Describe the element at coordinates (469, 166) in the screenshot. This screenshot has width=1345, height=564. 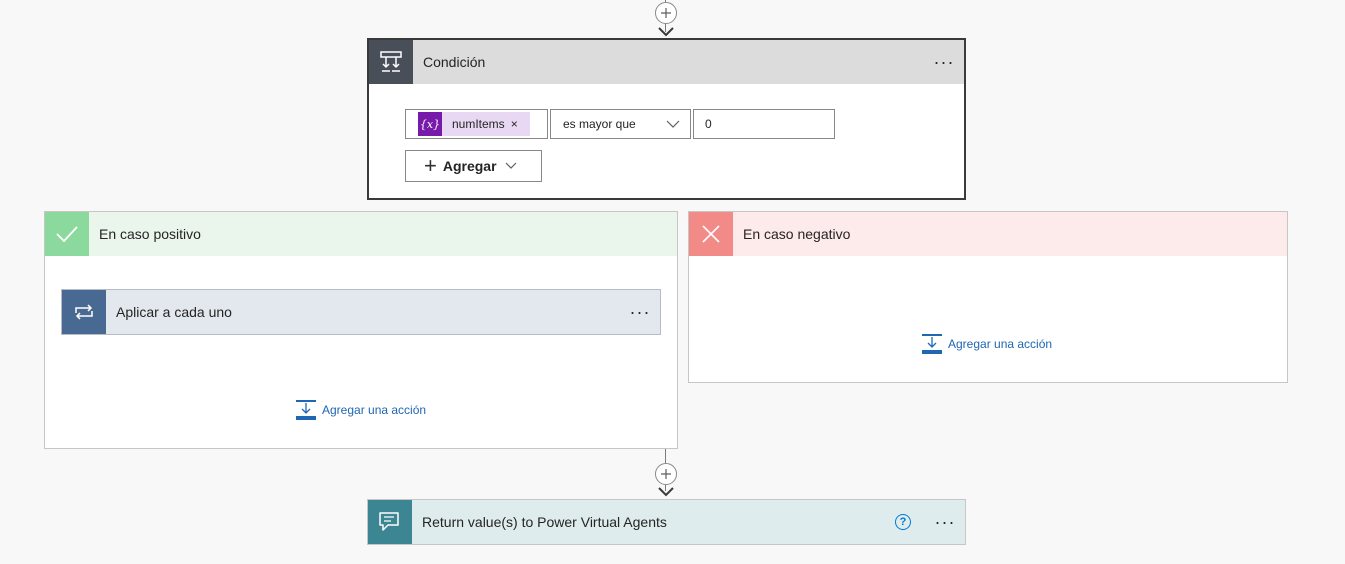
I see `add-button-label: Agregar` at that location.